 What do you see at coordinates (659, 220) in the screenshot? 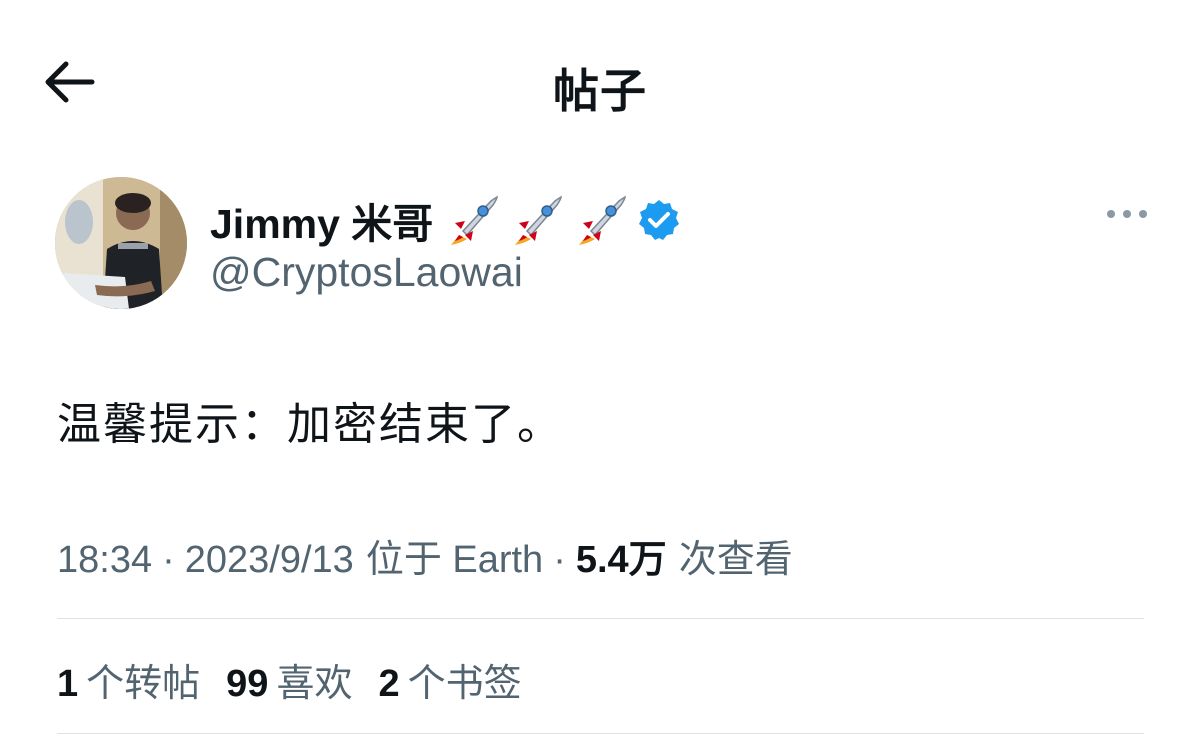
I see `verified-badge-icon` at bounding box center [659, 220].